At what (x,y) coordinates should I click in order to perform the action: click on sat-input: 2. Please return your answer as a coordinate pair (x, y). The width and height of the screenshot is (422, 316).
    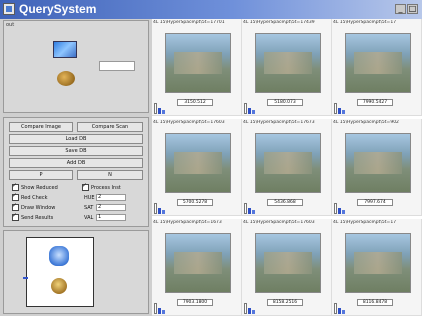
    Looking at the image, I should click on (111, 207).